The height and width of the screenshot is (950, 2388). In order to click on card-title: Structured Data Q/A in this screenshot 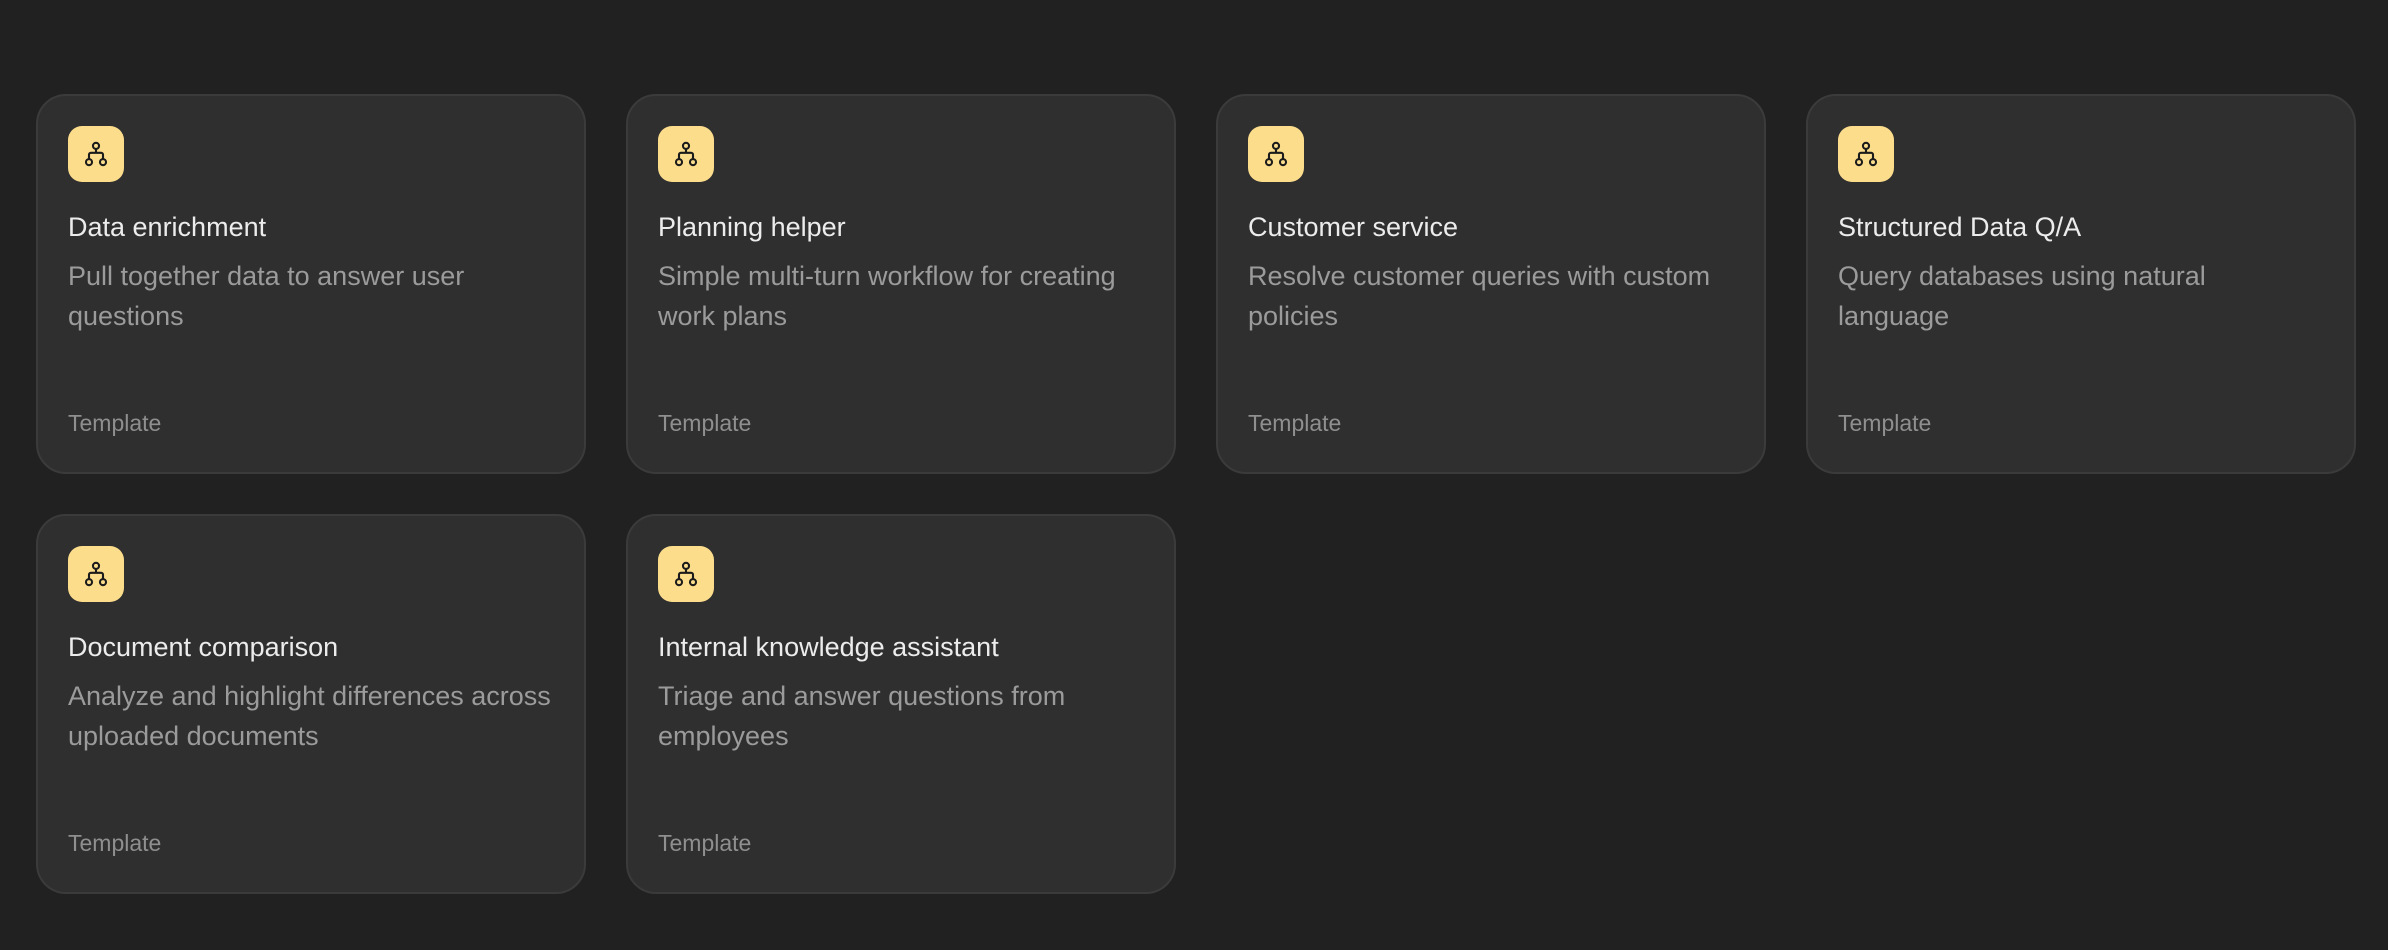, I will do `click(1960, 227)`.